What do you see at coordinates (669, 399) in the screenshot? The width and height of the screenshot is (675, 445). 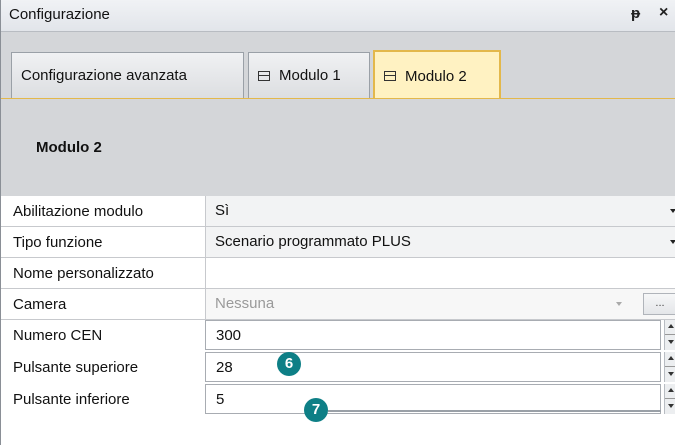 I see `pulsante-inferiore-spinner` at bounding box center [669, 399].